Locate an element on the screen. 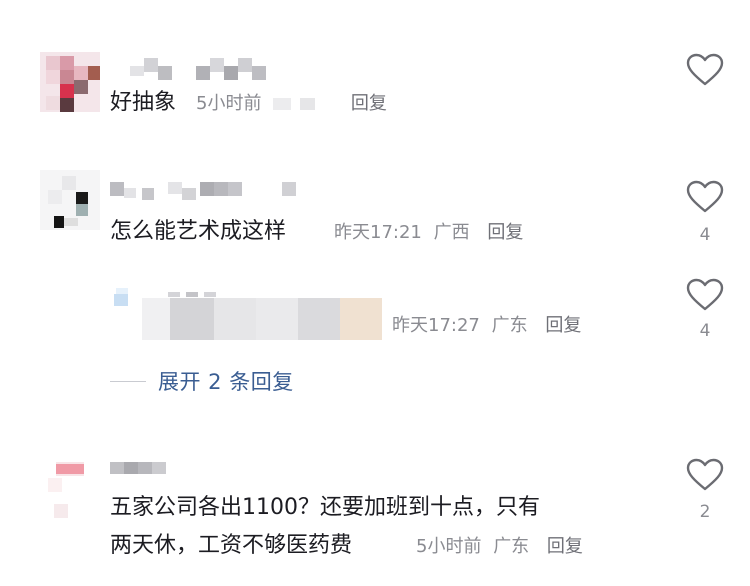 The width and height of the screenshot is (750, 586). reply-avatar is located at coordinates (125, 295).